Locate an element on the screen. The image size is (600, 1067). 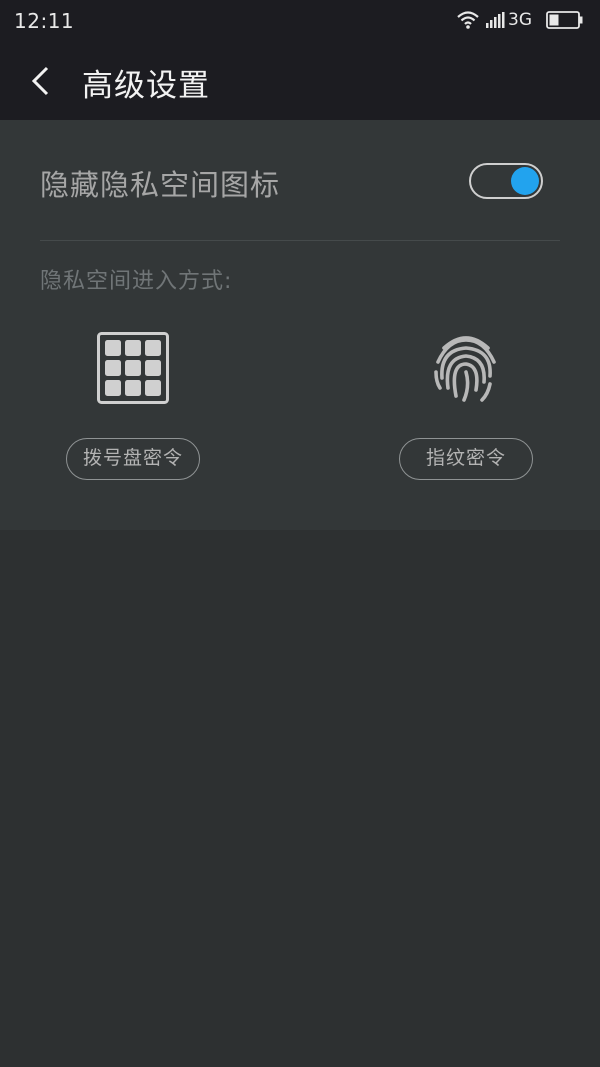
hide-icon-label: 隐藏隐私空间图标 is located at coordinates (160, 185).